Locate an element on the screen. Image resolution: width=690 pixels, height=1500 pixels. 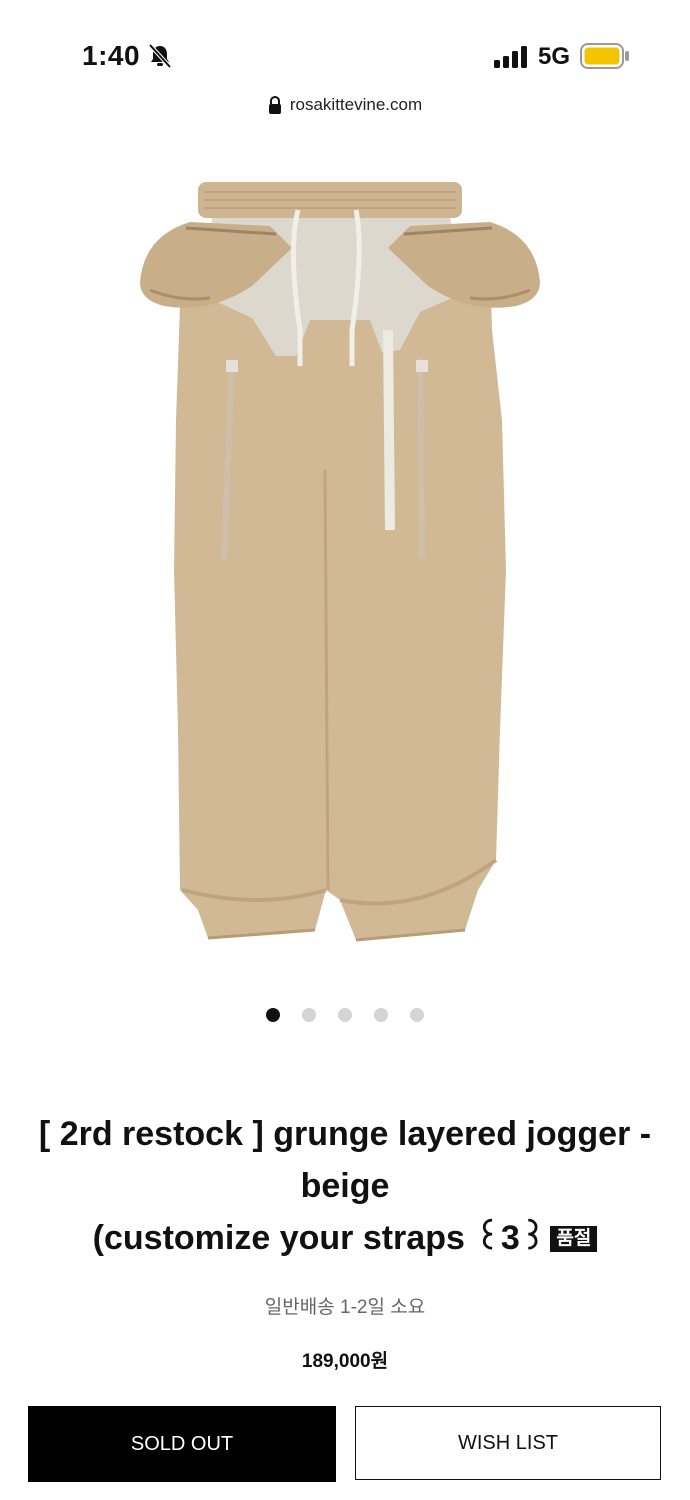
bell-muted-icon is located at coordinates (160, 56).